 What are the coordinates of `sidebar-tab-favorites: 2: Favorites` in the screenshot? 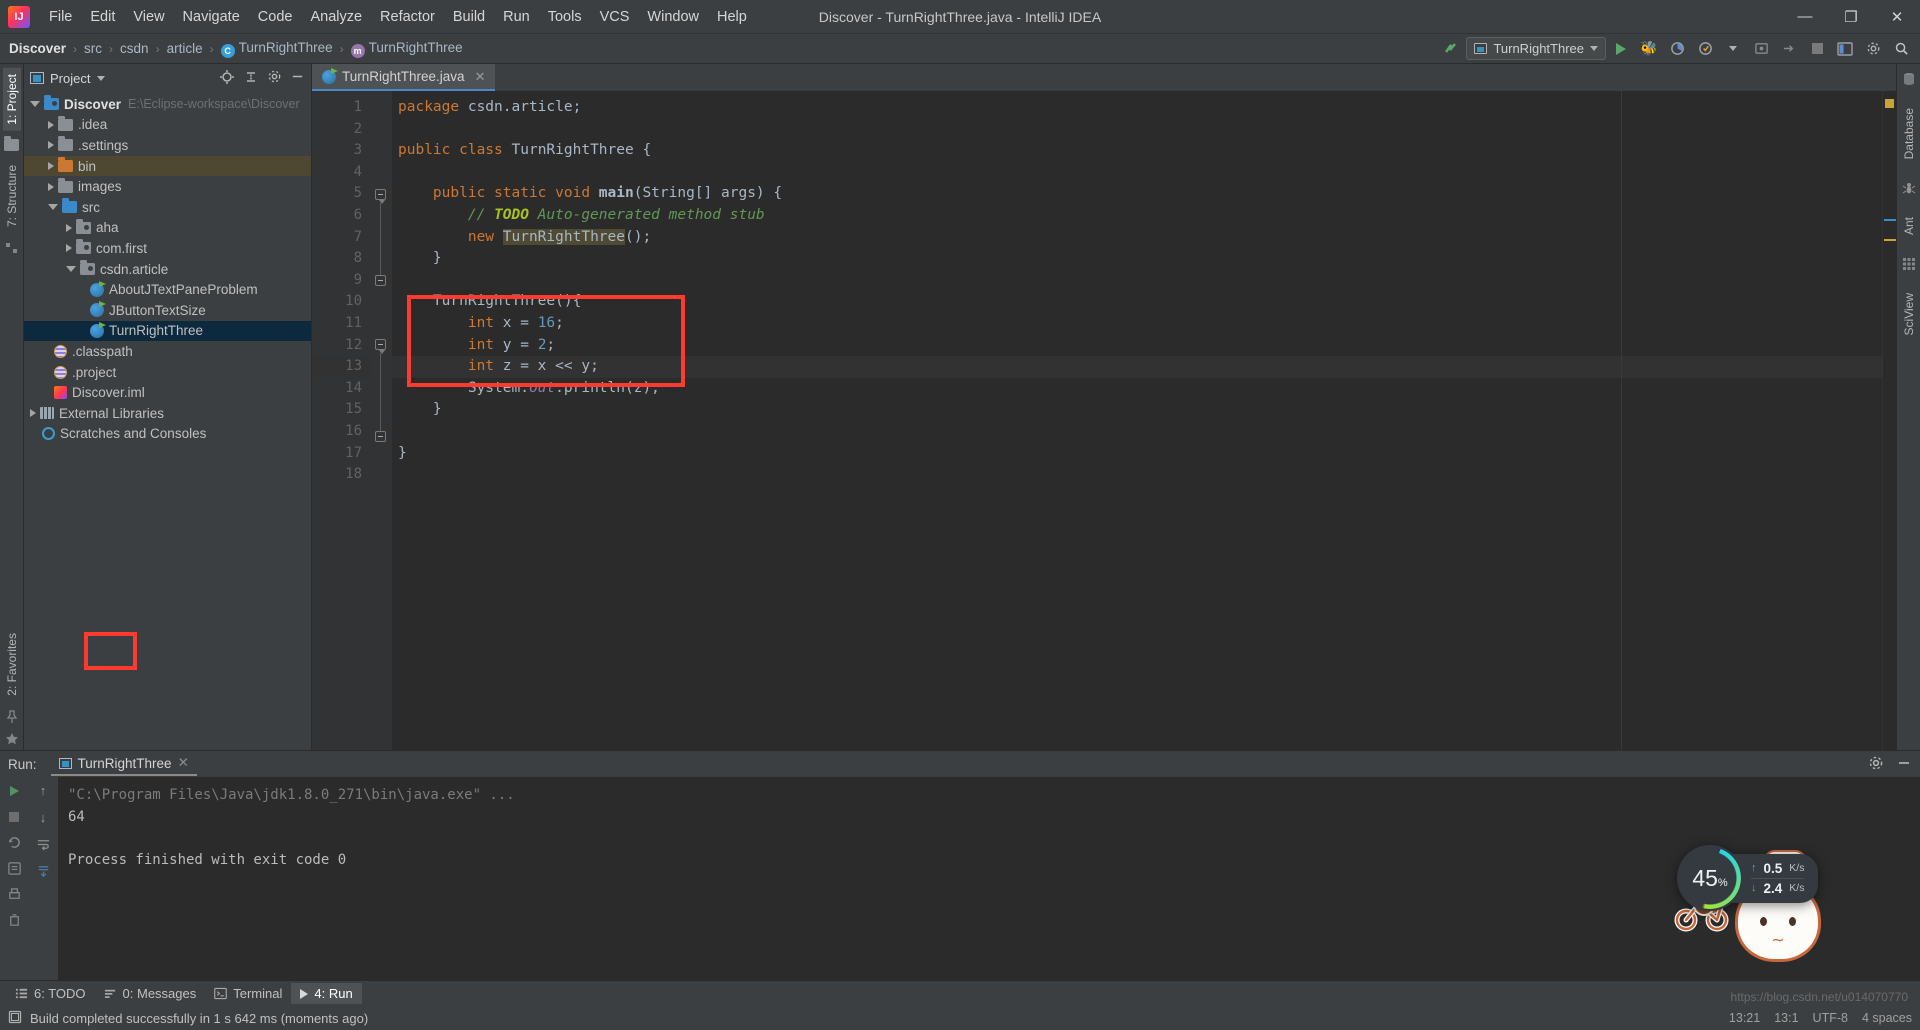 It's located at (12, 664).